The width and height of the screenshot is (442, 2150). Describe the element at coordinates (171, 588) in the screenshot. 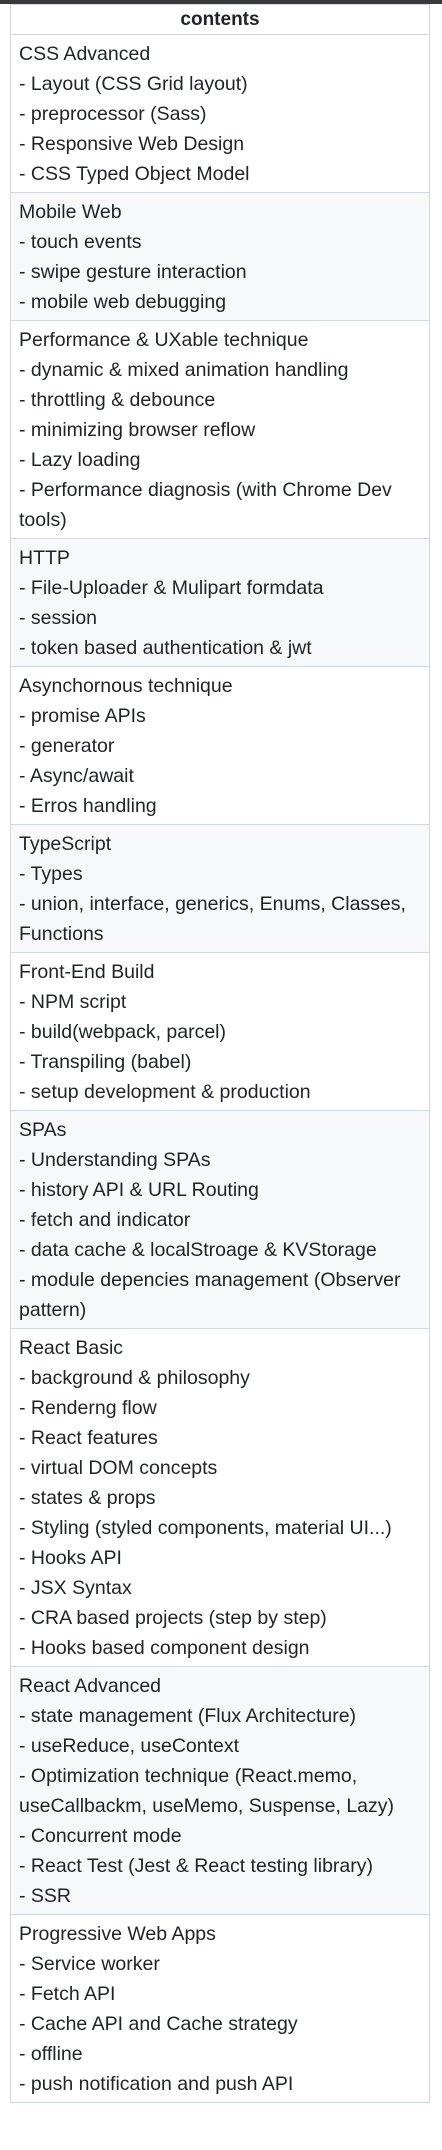

I see `topic-item: - File-Uploader & Mulipart formdata` at that location.